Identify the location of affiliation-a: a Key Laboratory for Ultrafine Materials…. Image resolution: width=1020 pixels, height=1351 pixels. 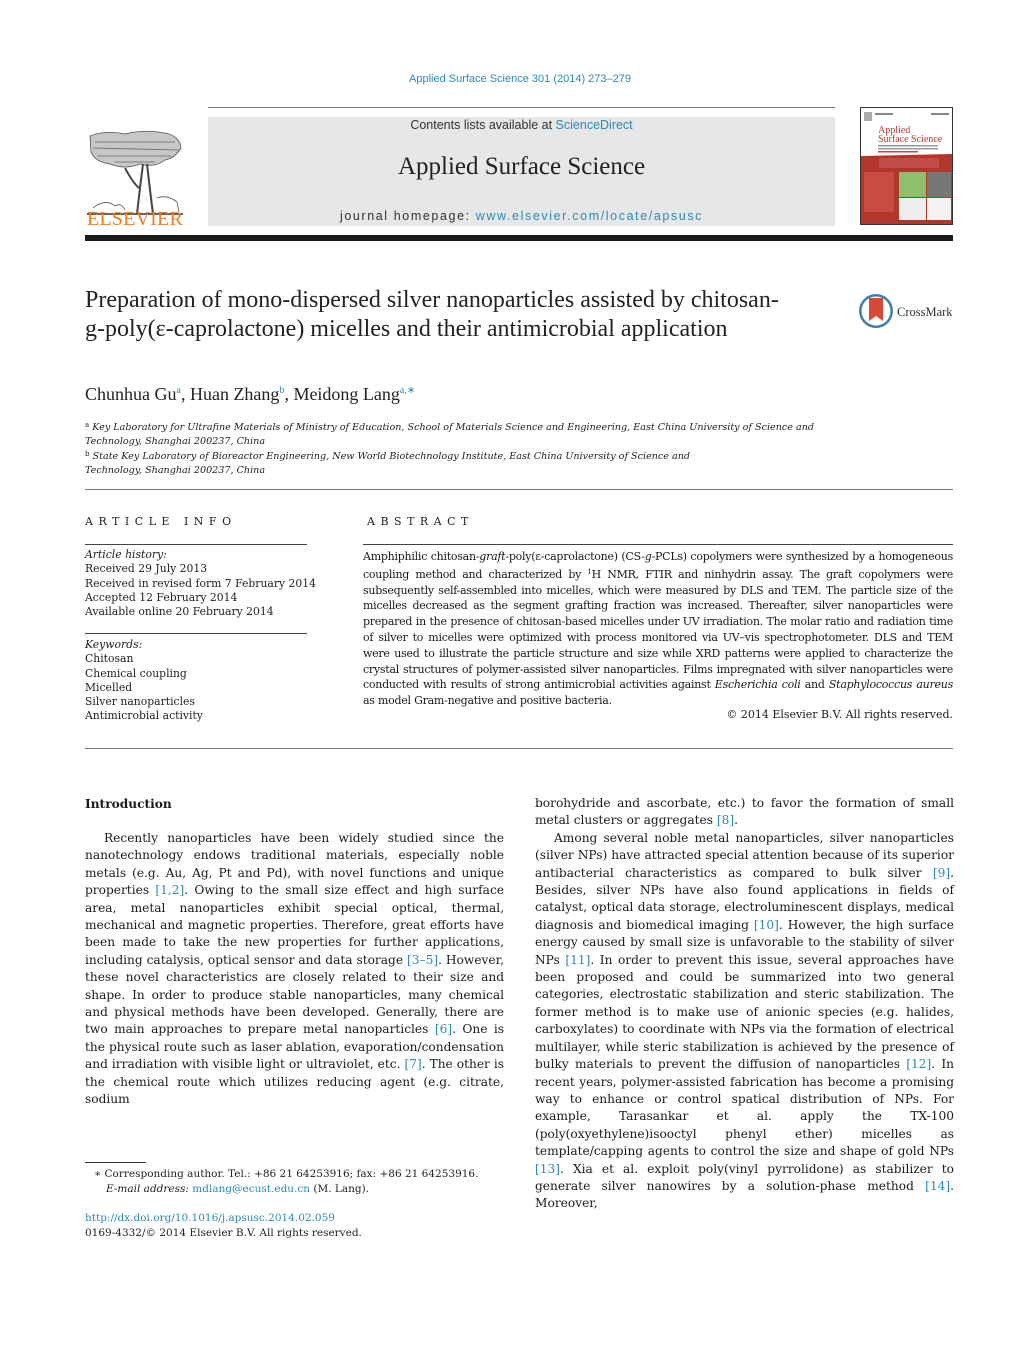
(465, 434).